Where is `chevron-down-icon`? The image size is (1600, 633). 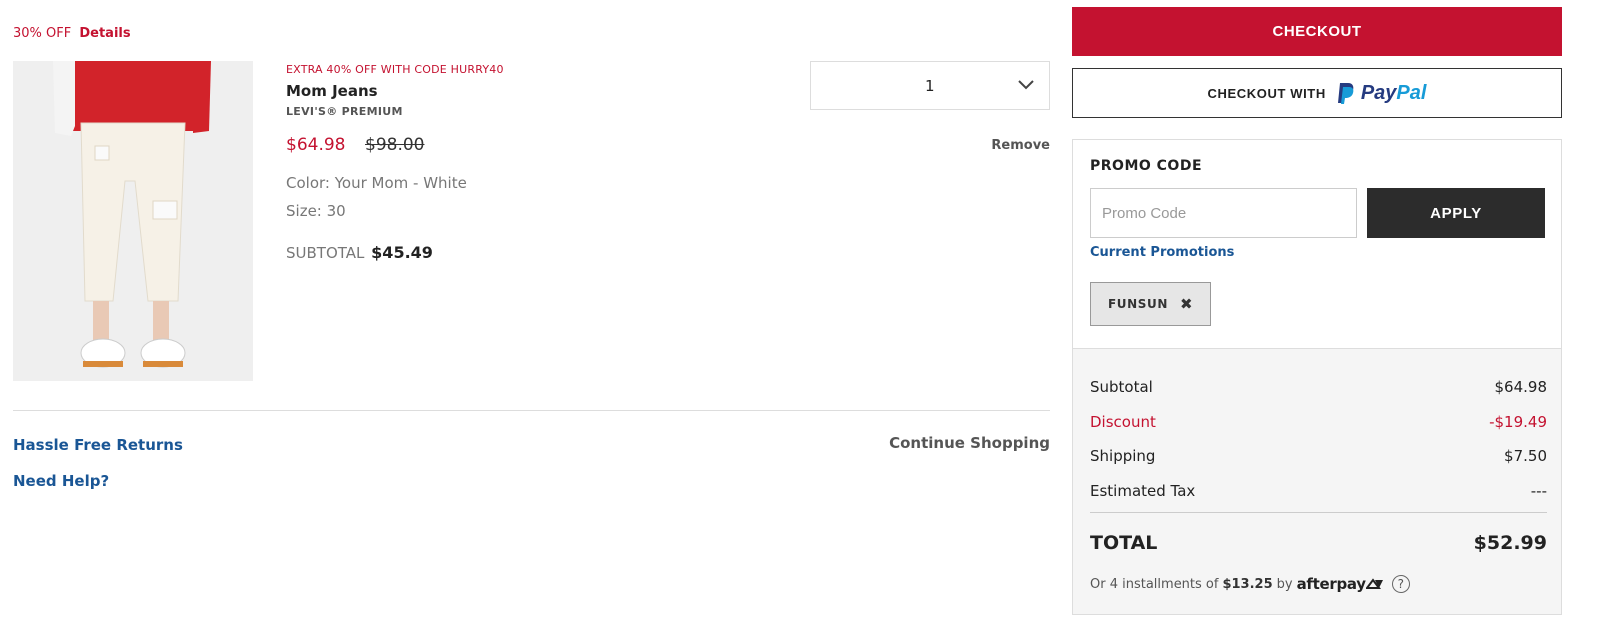
chevron-down-icon is located at coordinates (1026, 85).